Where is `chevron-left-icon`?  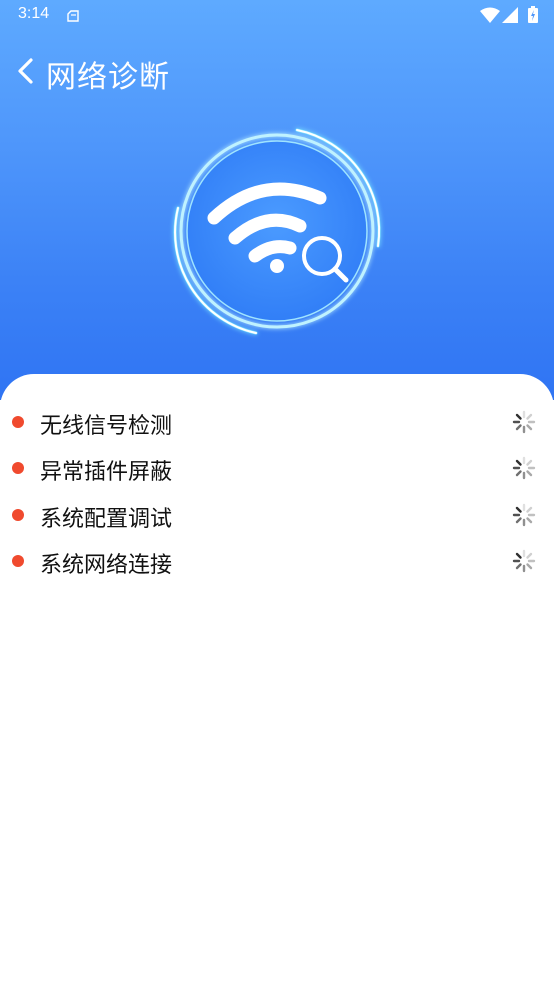
chevron-left-icon is located at coordinates (25, 71).